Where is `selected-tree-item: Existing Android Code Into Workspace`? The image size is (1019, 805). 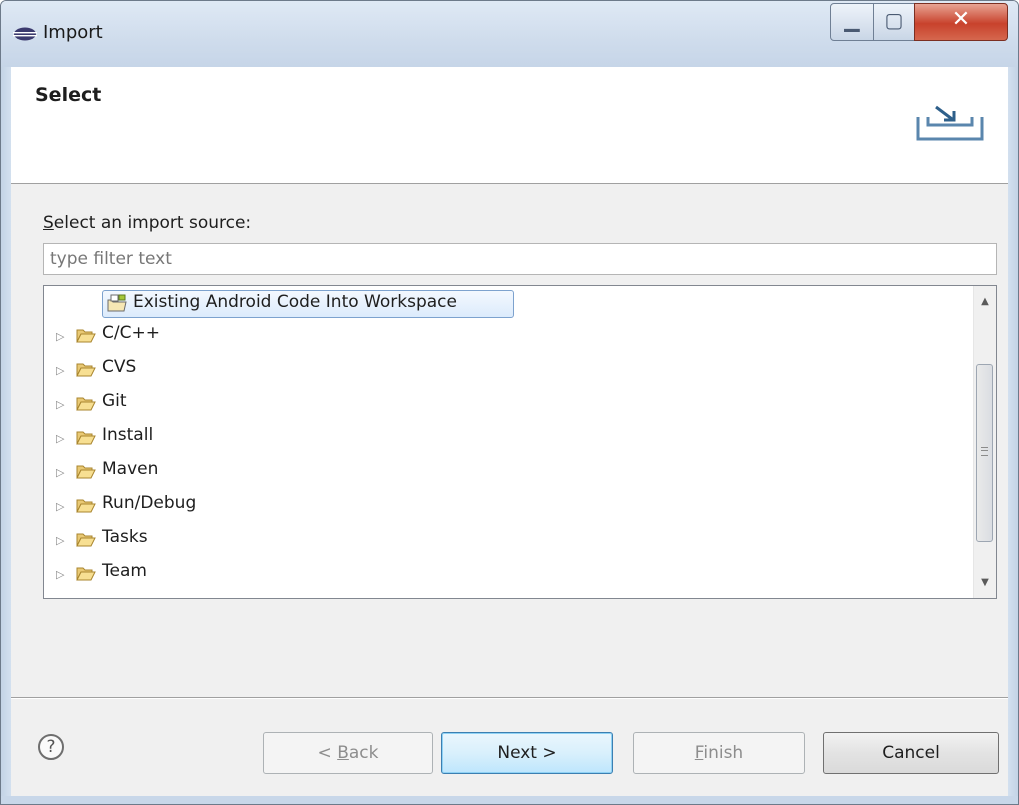
selected-tree-item: Existing Android Code Into Workspace is located at coordinates (308, 304).